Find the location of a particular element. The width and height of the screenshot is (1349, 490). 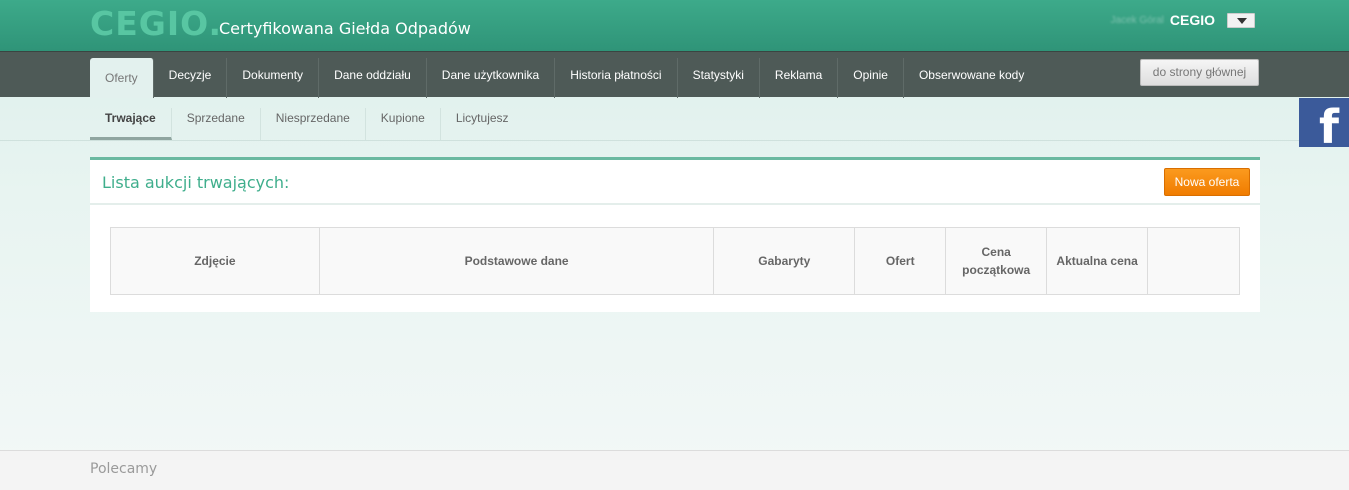

new-offer-button: Nowa oferta is located at coordinates (1207, 182).